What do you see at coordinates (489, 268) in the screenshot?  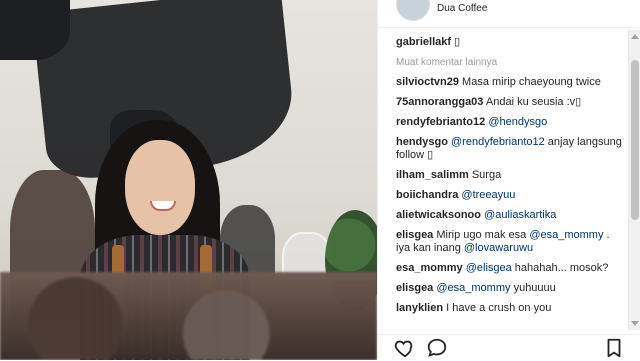 I see `mention-link: @elisgea` at bounding box center [489, 268].